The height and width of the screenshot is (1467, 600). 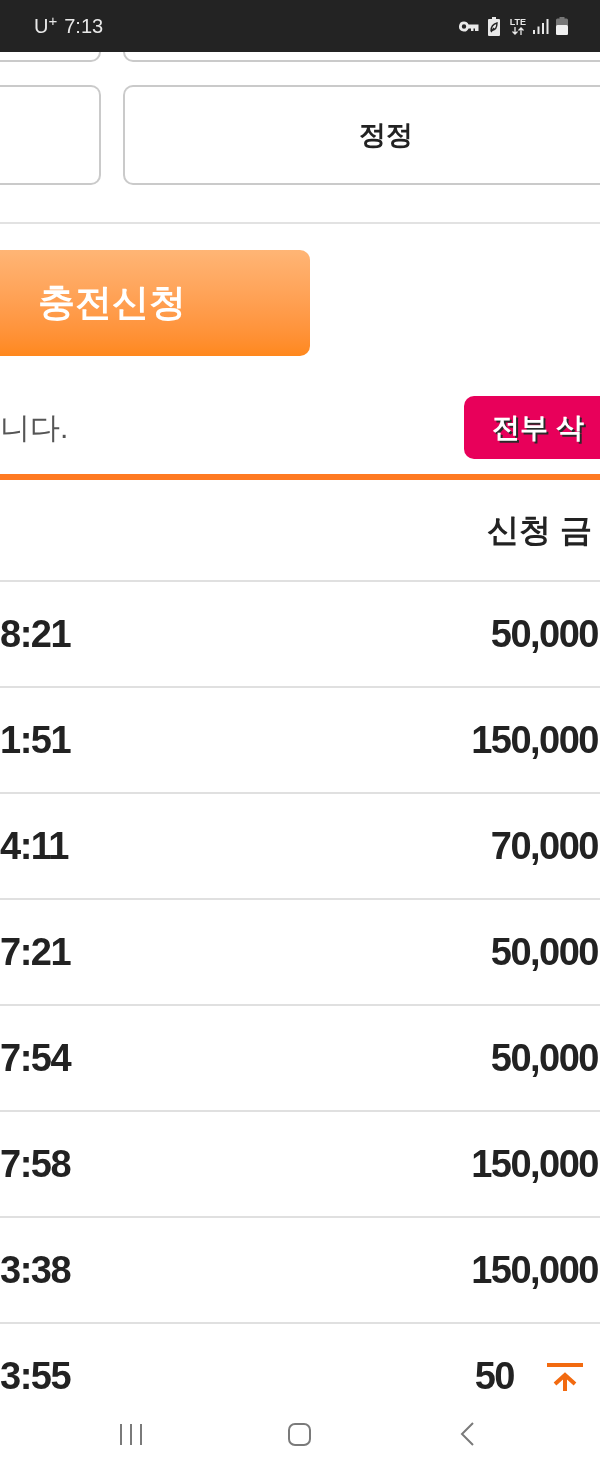 What do you see at coordinates (35, 1058) in the screenshot?
I see `table-cell: 7:54` at bounding box center [35, 1058].